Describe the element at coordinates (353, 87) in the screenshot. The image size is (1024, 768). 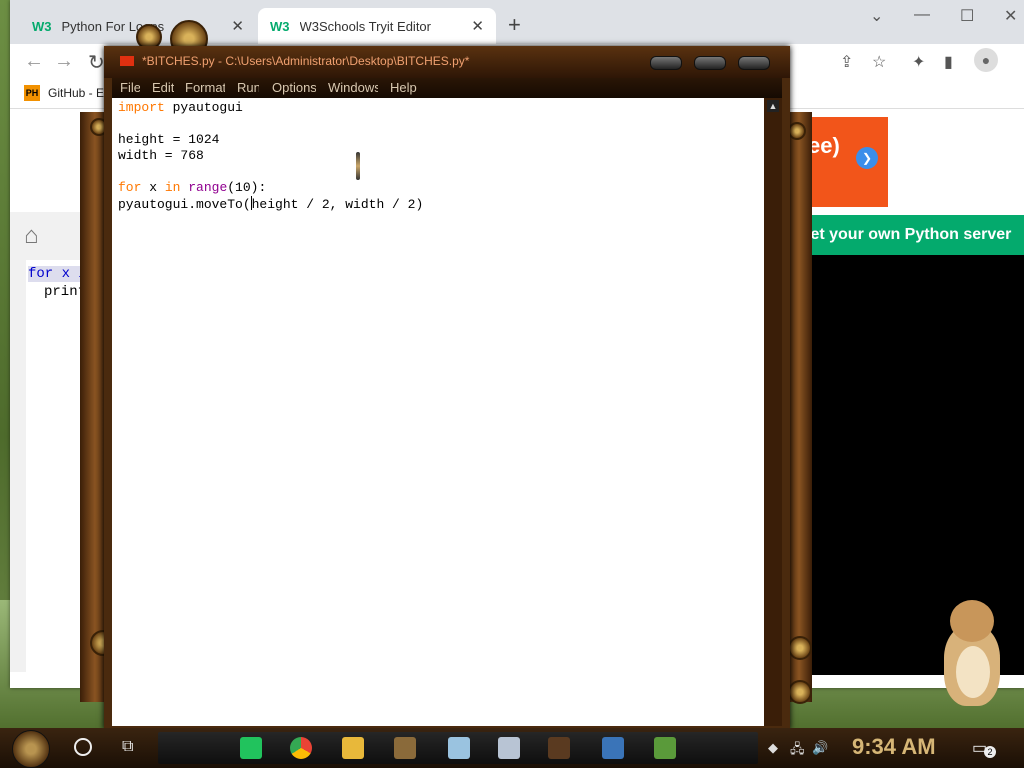
I see `menu-windows: Windows` at that location.